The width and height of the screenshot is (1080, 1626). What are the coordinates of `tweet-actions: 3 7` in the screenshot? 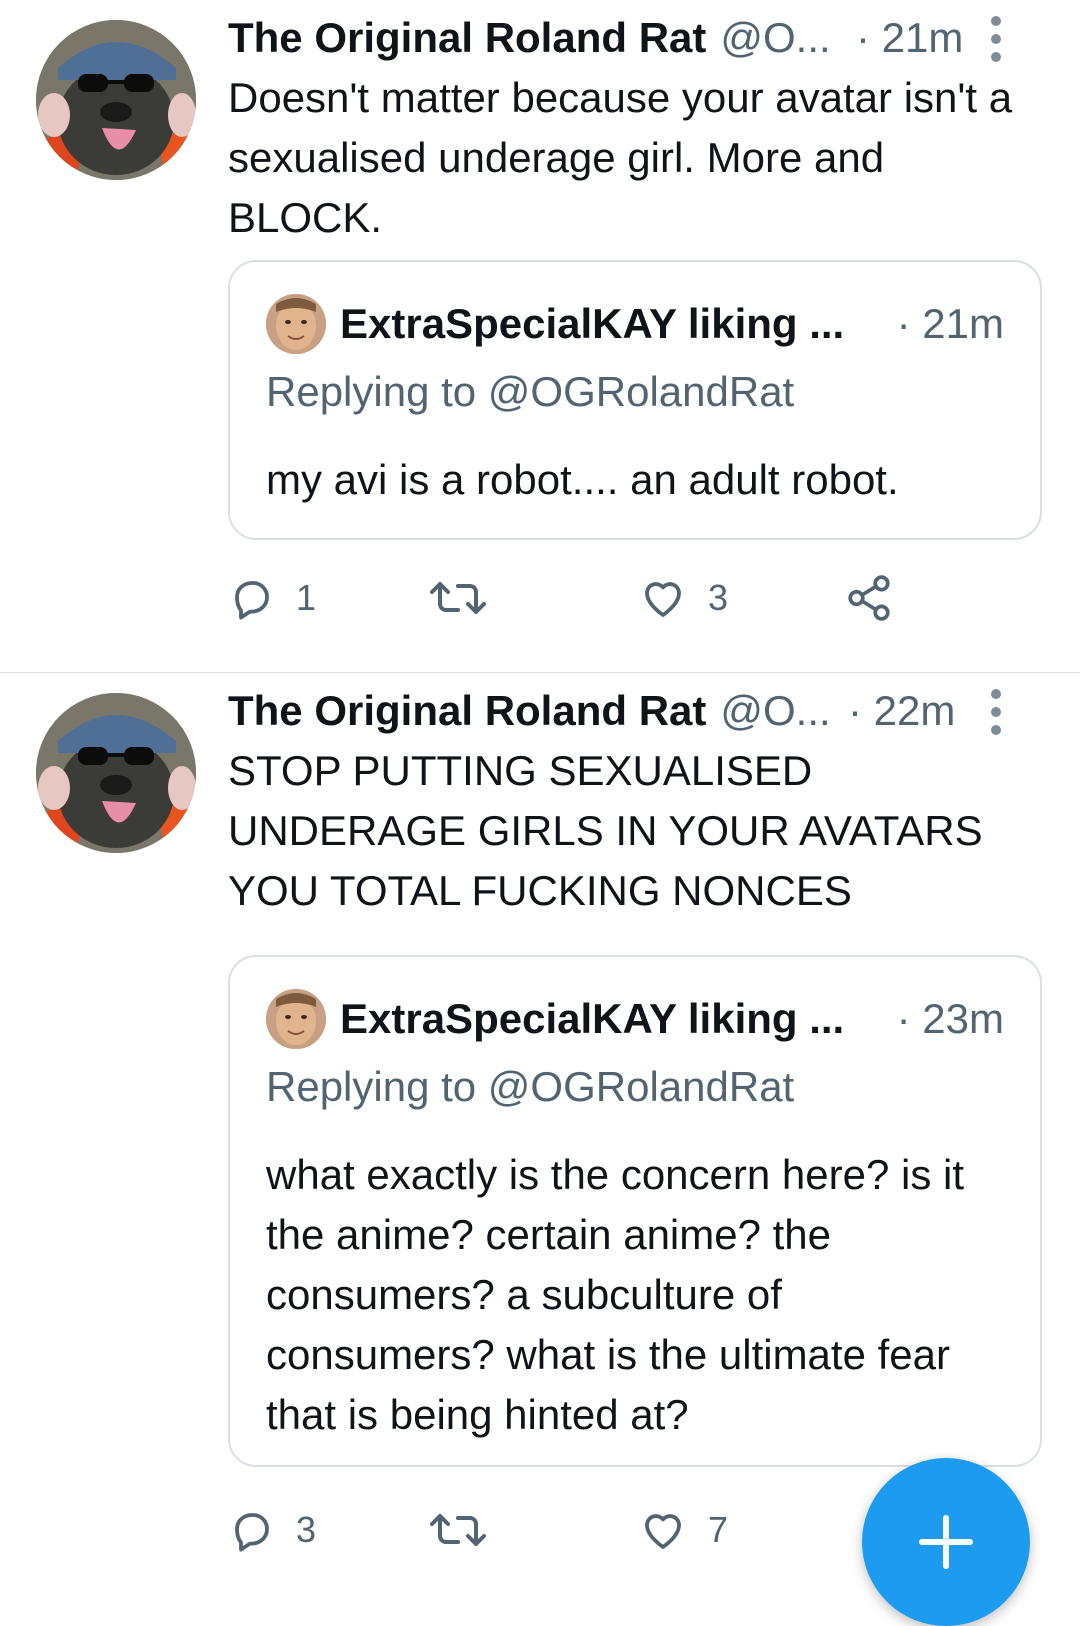 It's located at (598, 1530).